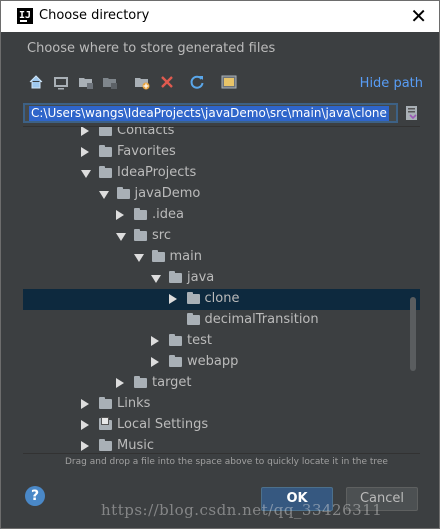 The width and height of the screenshot is (440, 529). Describe the element at coordinates (221, 134) in the screenshot. I see `tree-row-contacts: Contacts` at that location.